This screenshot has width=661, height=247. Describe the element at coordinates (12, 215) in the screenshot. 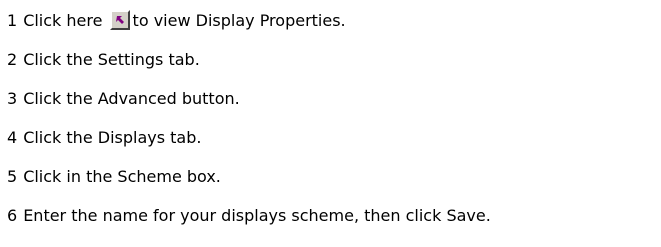

I see `step-number: 6` at that location.